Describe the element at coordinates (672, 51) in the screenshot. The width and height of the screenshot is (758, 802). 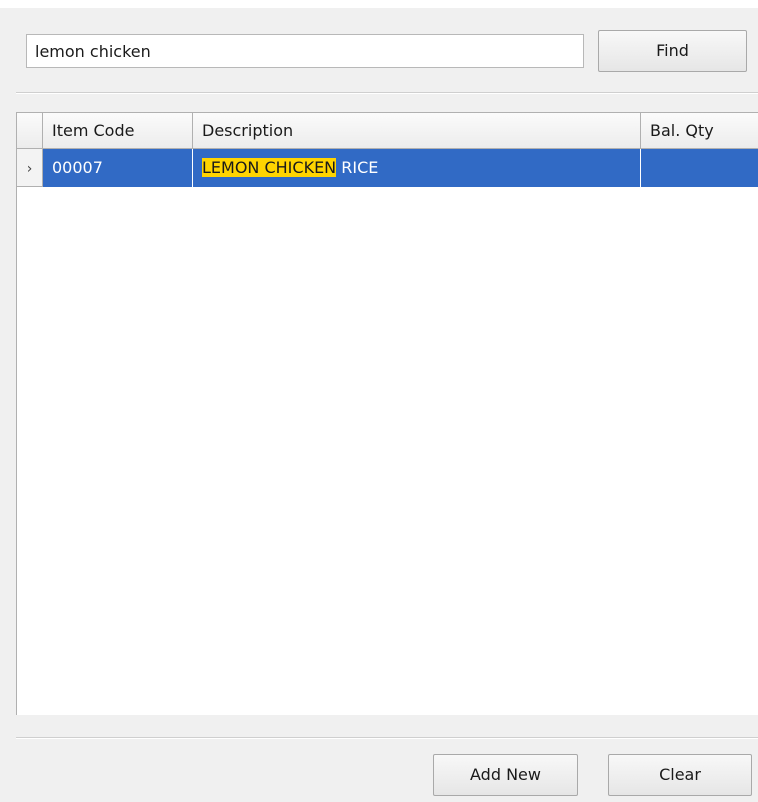
I see `find-button: Find` at that location.